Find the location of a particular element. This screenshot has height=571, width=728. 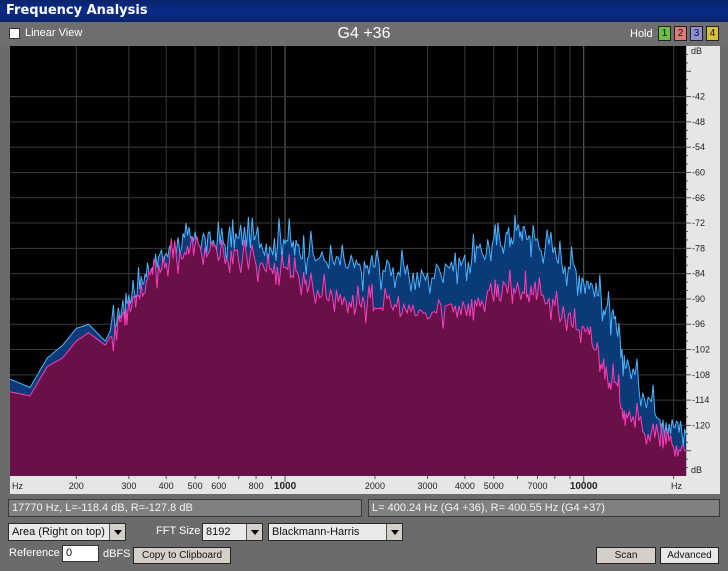

reference-unit: dBFS is located at coordinates (117, 554).